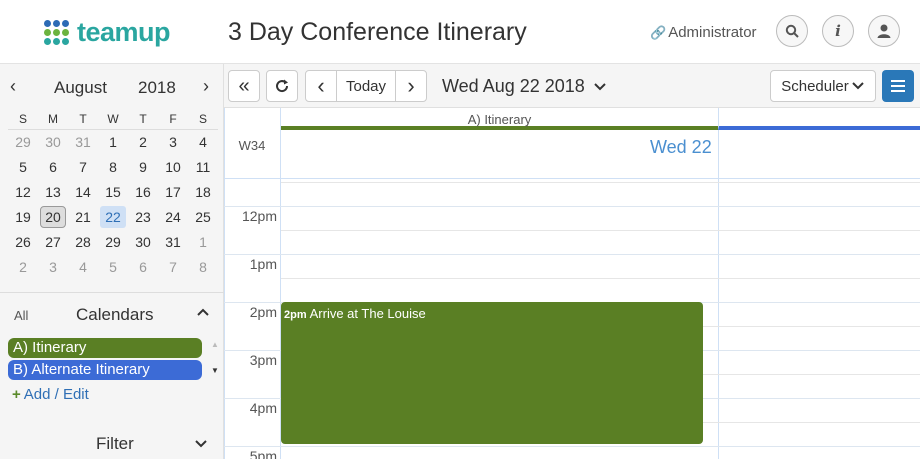 The width and height of the screenshot is (920, 459). Describe the element at coordinates (703, 32) in the screenshot. I see `administrator-link: 🔗 Administrator` at that location.